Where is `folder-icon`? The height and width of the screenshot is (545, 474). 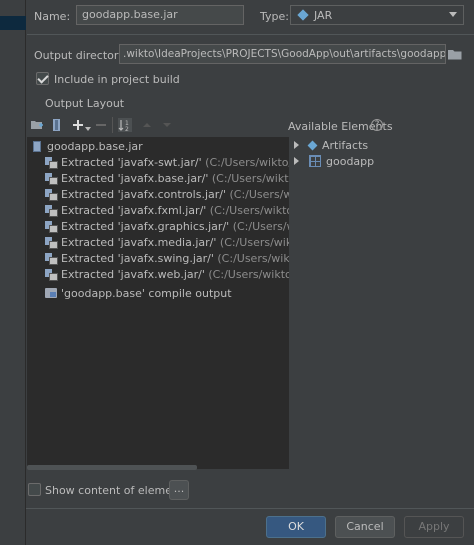
folder-icon is located at coordinates (455, 55).